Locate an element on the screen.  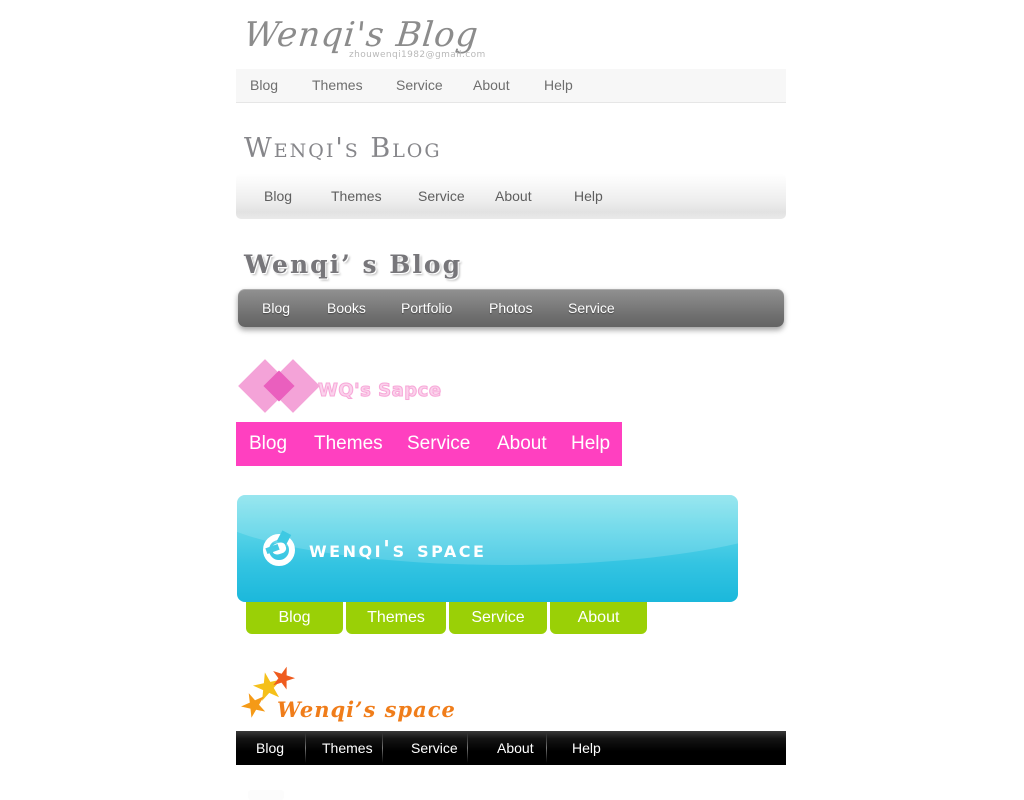
nav1-item-service: Service is located at coordinates (419, 85).